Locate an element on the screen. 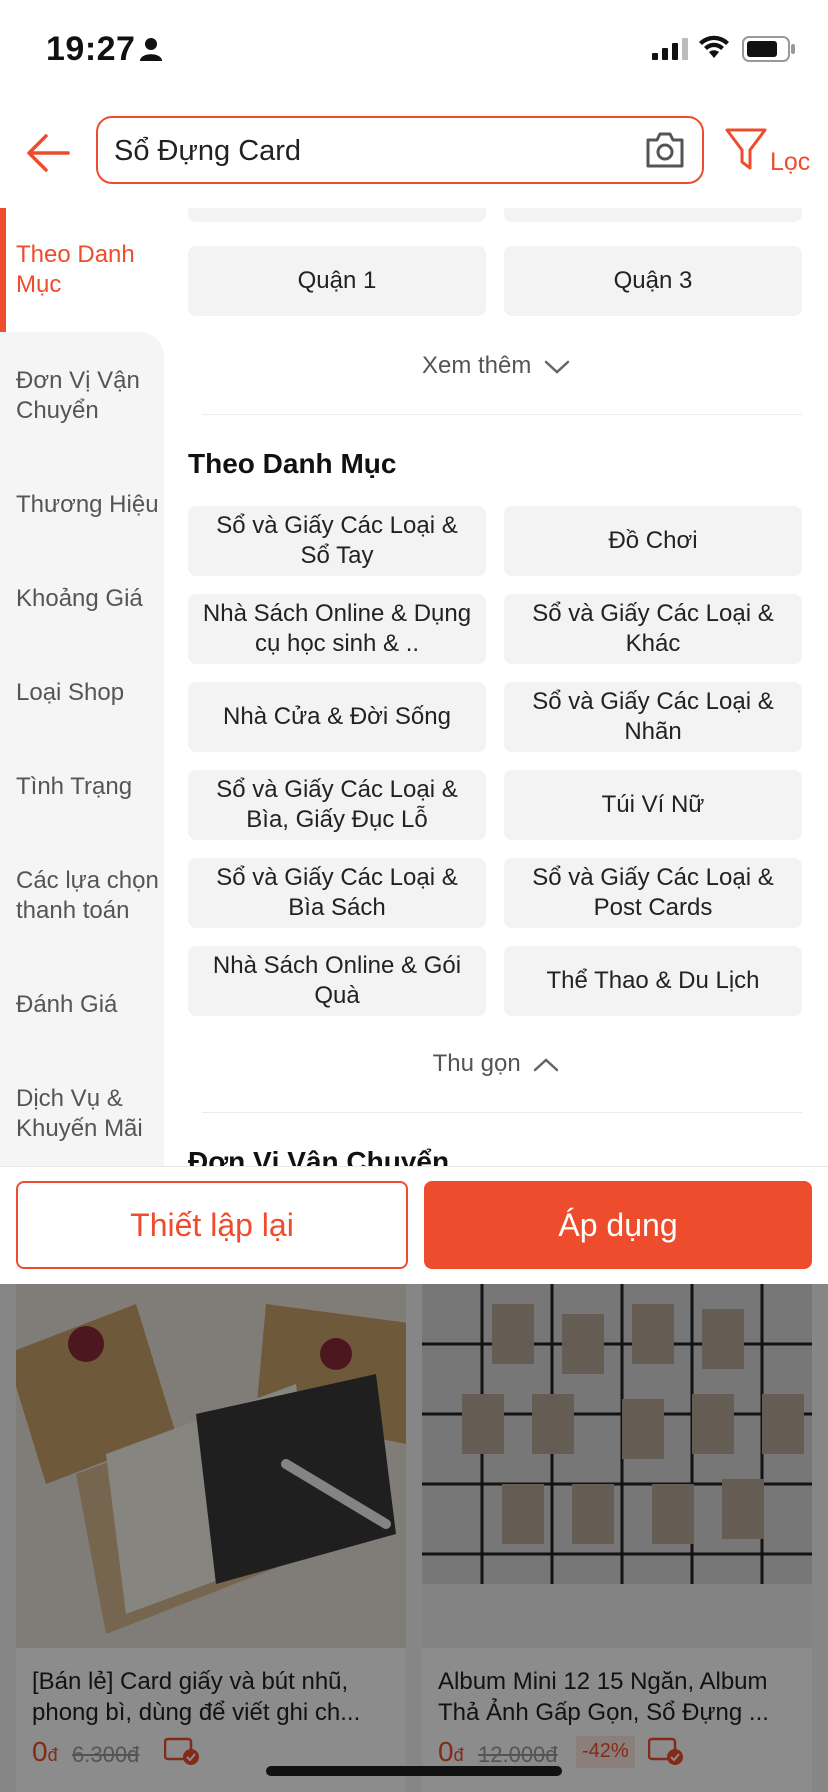  arrow-left-icon is located at coordinates (48, 153).